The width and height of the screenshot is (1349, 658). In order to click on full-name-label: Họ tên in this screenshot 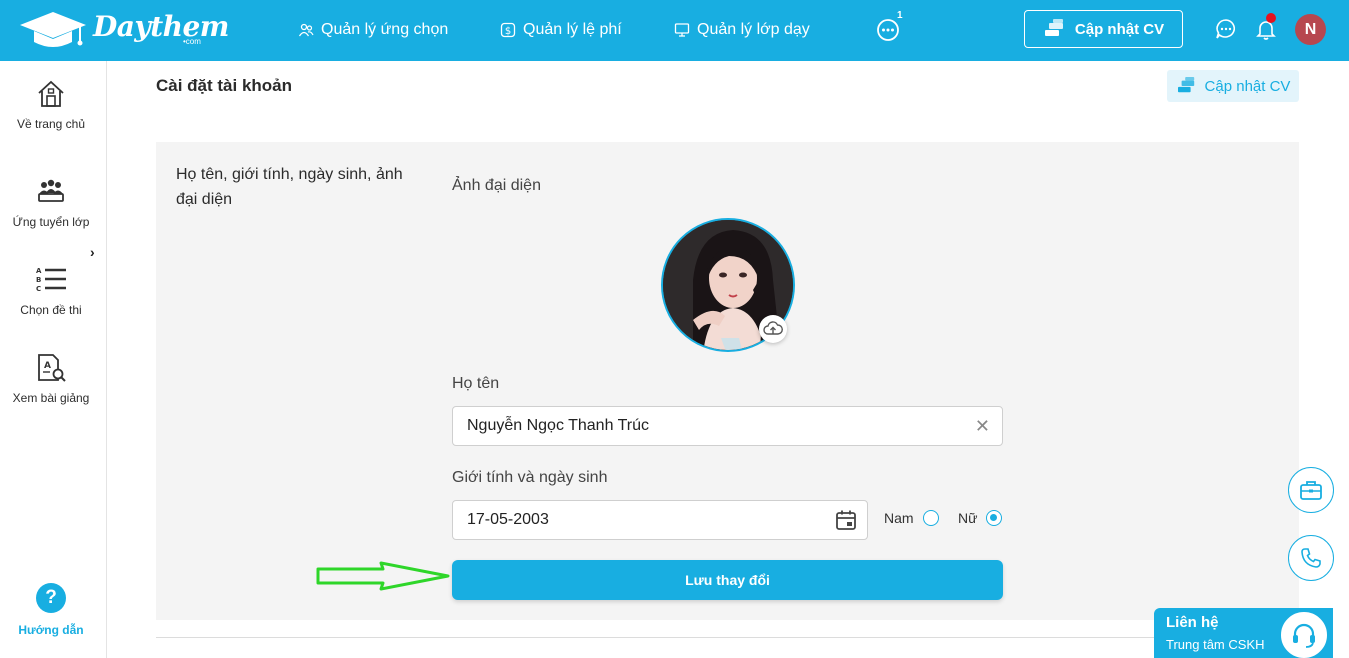, I will do `click(476, 383)`.